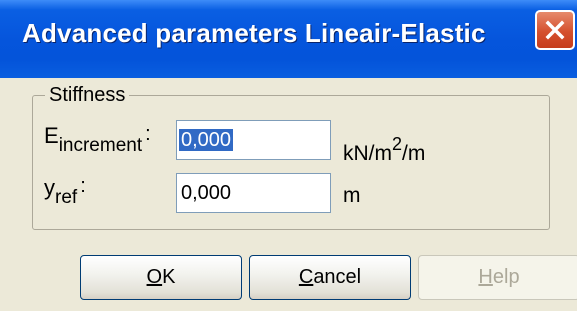 The image size is (577, 311). Describe the element at coordinates (87, 95) in the screenshot. I see `stiffness-group-label: Stiffness` at that location.